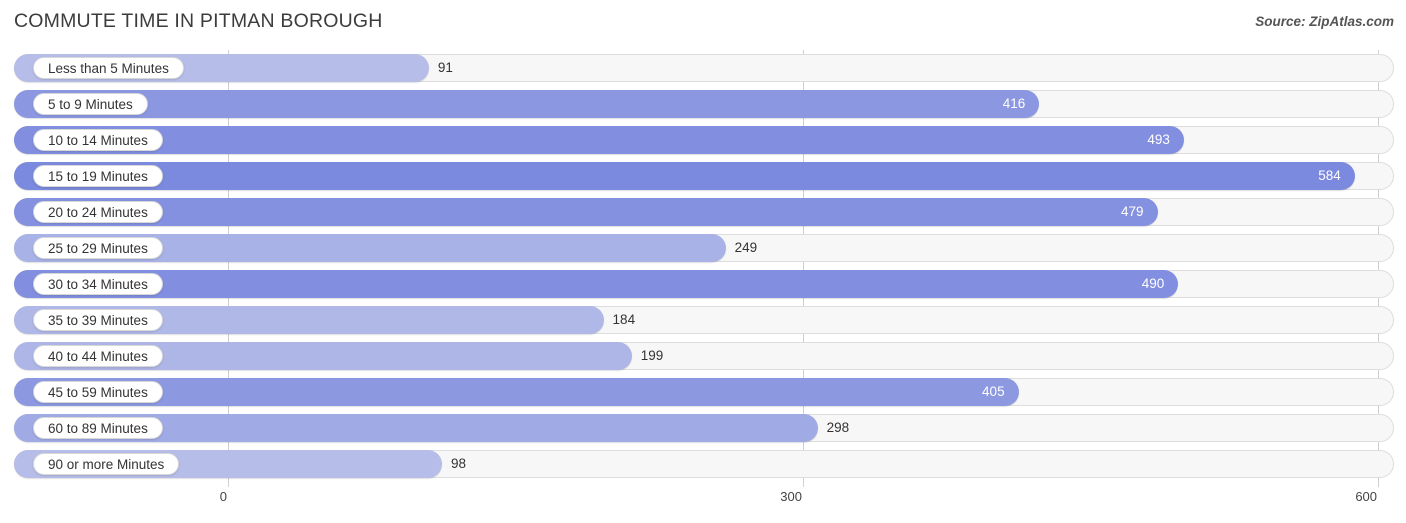  Describe the element at coordinates (652, 355) in the screenshot. I see `bar-value-label: 199` at that location.